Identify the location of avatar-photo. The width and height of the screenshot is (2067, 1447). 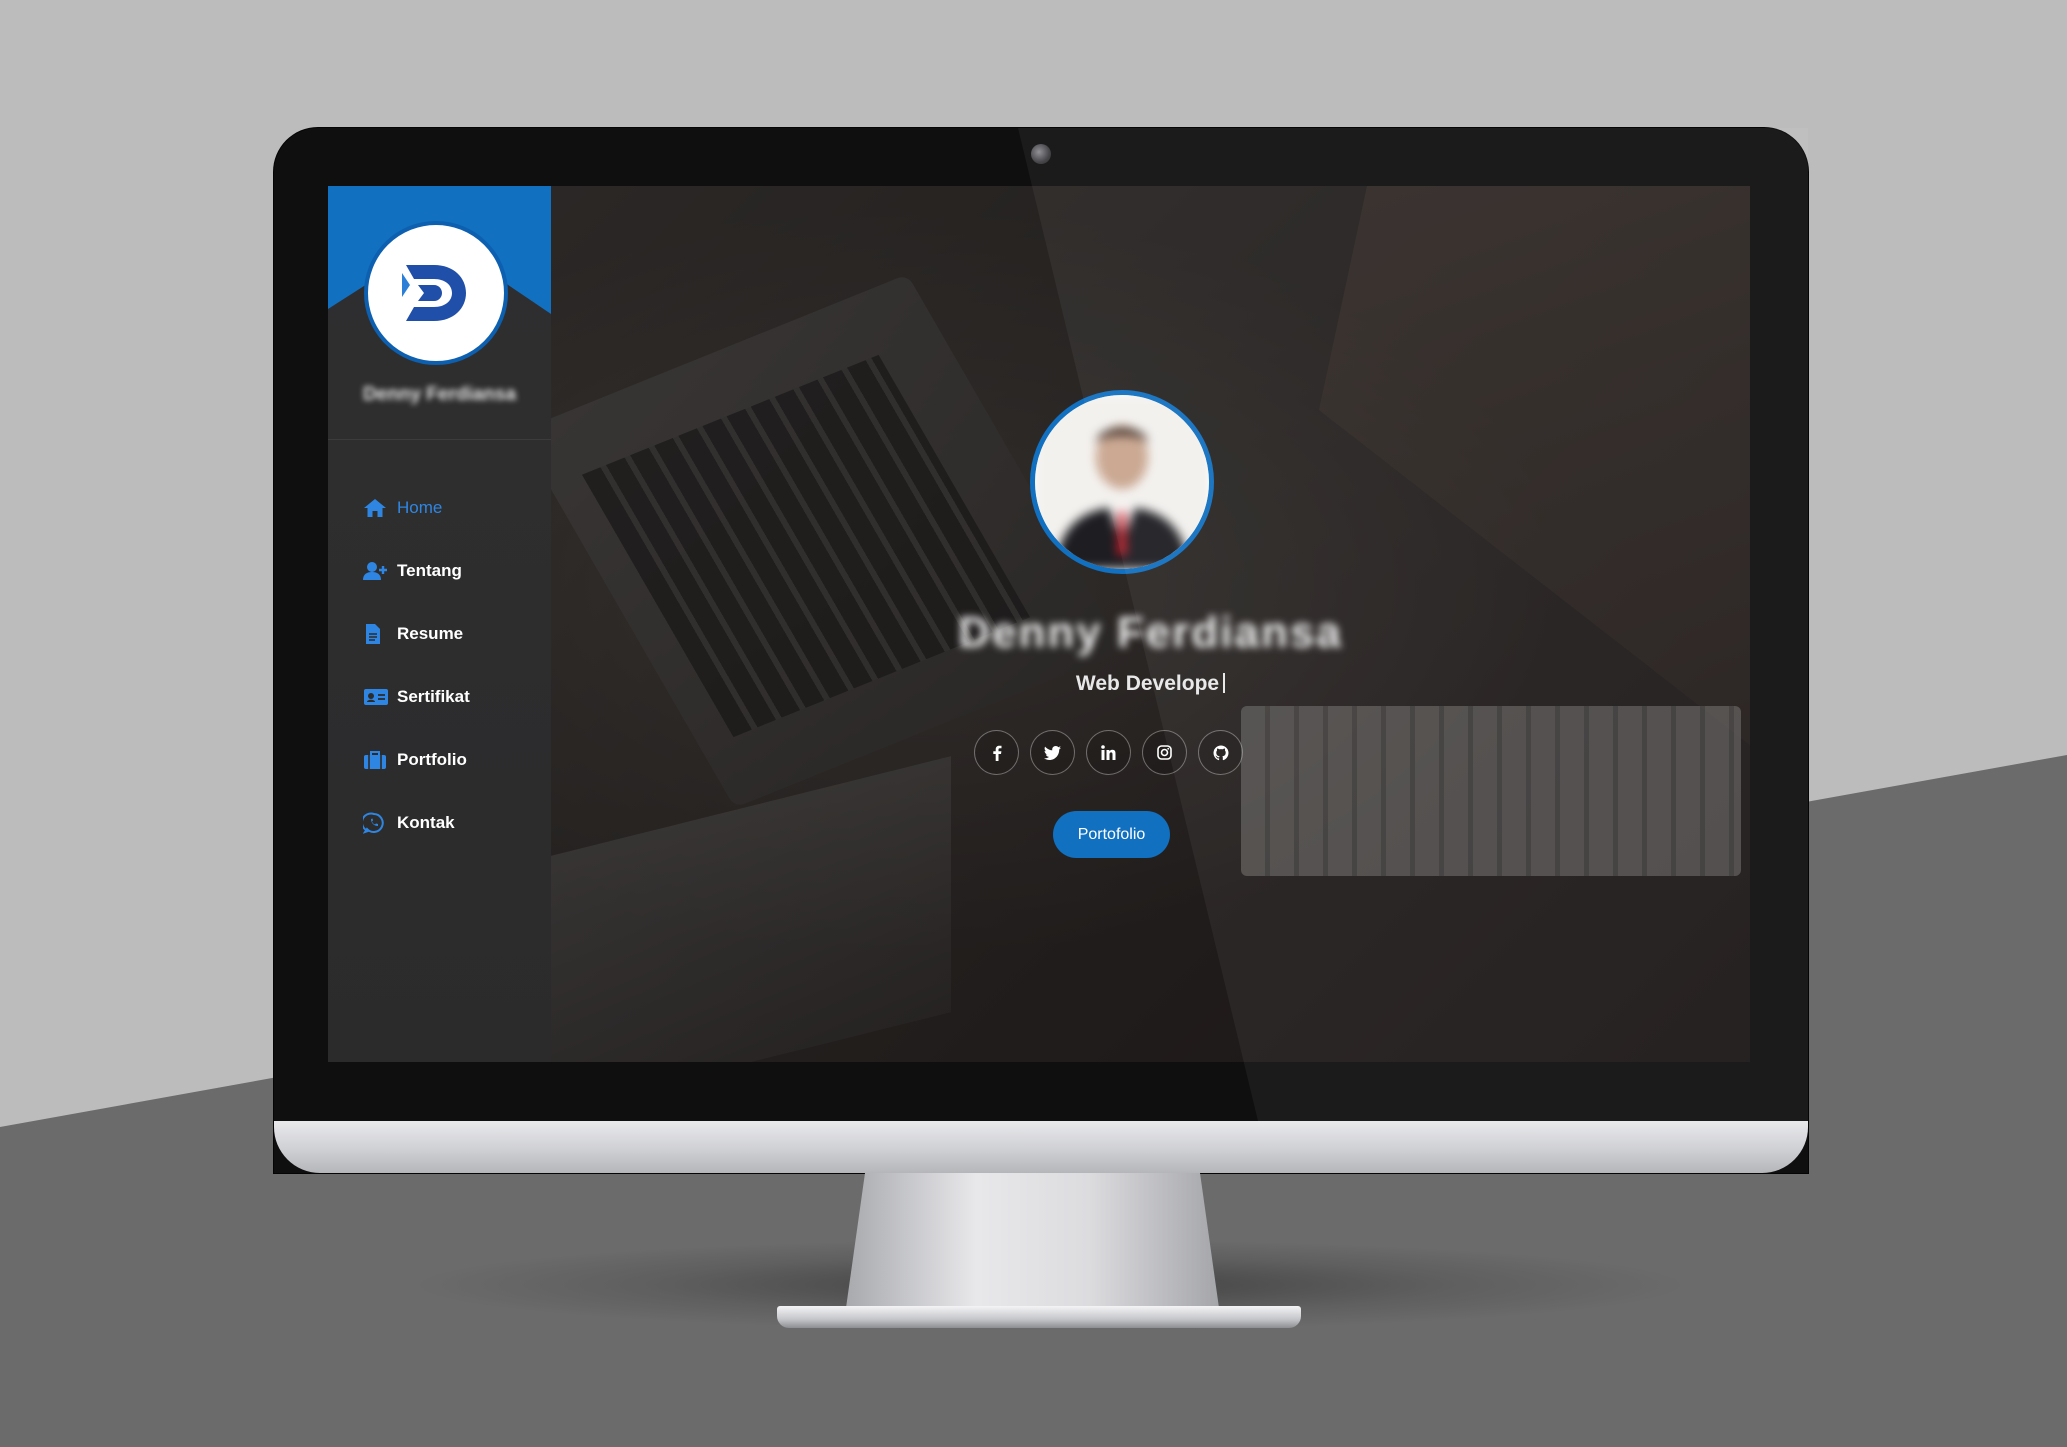
(1122, 482).